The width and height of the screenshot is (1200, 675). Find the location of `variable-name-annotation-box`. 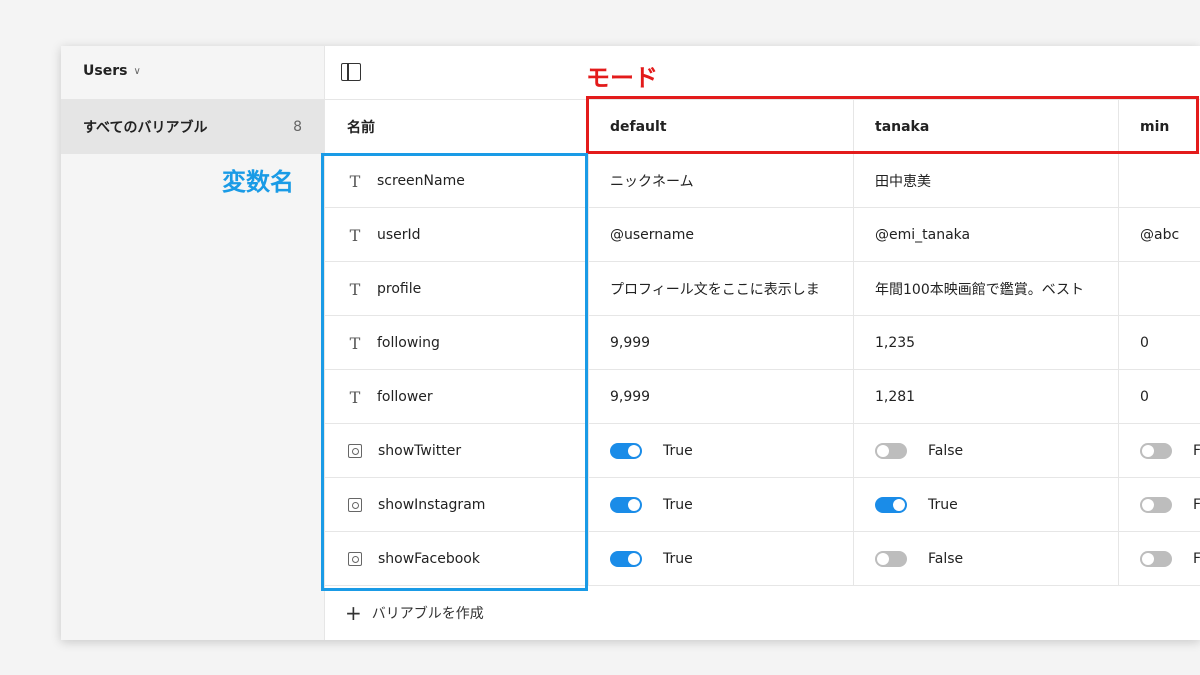

variable-name-annotation-box is located at coordinates (454, 372).